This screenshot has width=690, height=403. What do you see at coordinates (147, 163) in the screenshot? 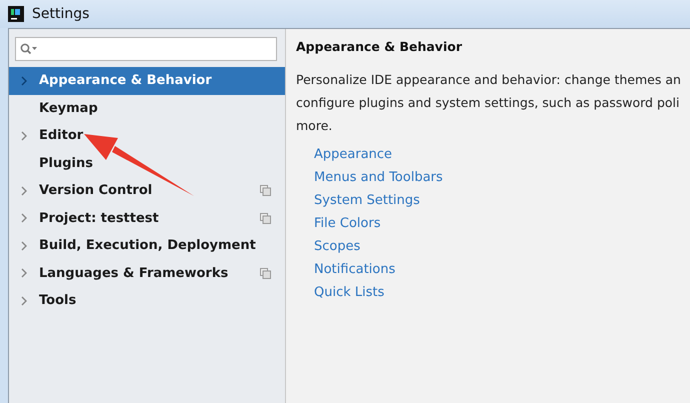
I see `sidebar-item: Plugins` at bounding box center [147, 163].